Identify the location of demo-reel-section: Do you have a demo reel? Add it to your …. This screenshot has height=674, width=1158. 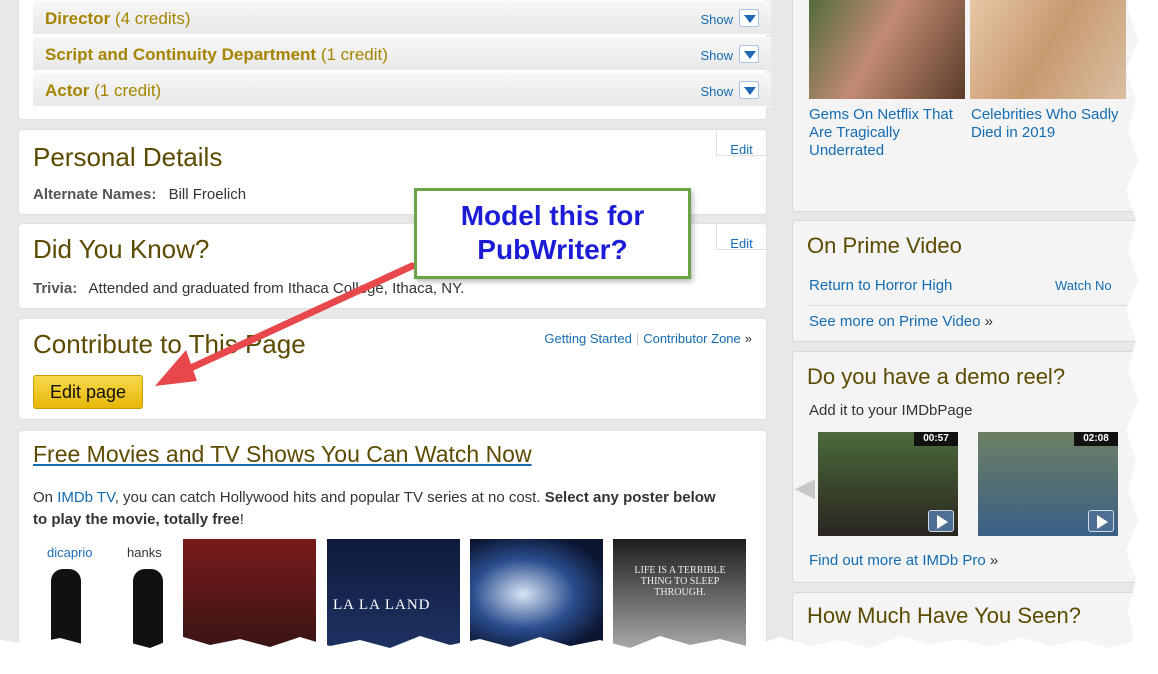
(966, 467).